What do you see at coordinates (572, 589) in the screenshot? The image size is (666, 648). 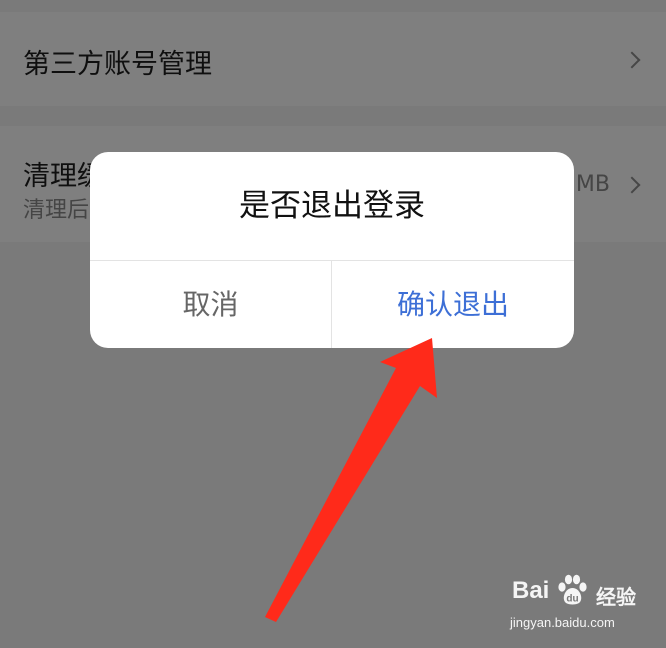 I see `paw-icon: du` at bounding box center [572, 589].